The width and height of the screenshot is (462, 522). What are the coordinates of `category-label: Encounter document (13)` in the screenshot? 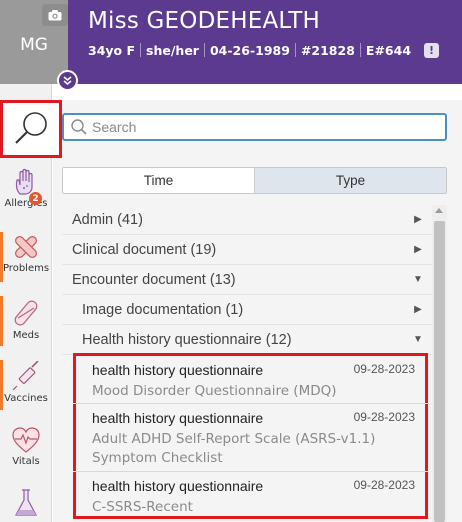 It's located at (154, 279).